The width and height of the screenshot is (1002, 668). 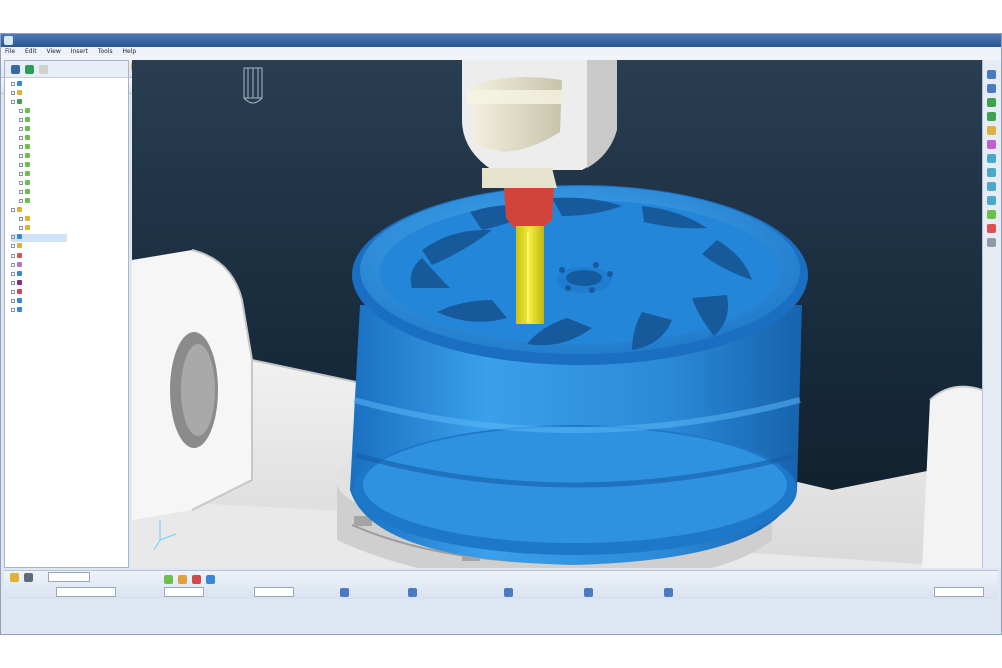 I want to click on undraw-toolpath-icon, so click(x=182, y=579).